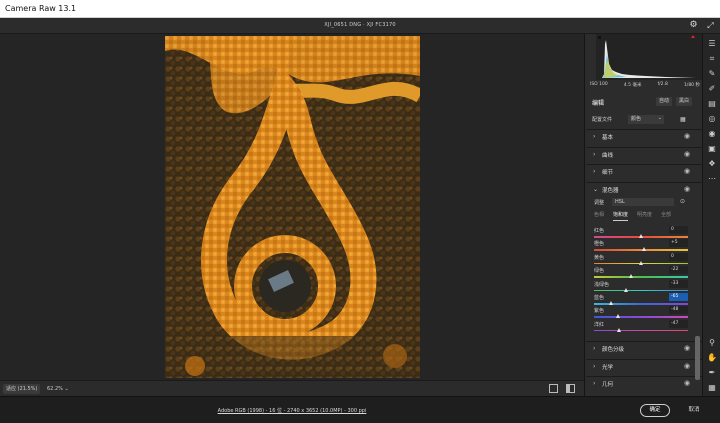  I want to click on section-curve: › 曲线 ◉, so click(644, 154).